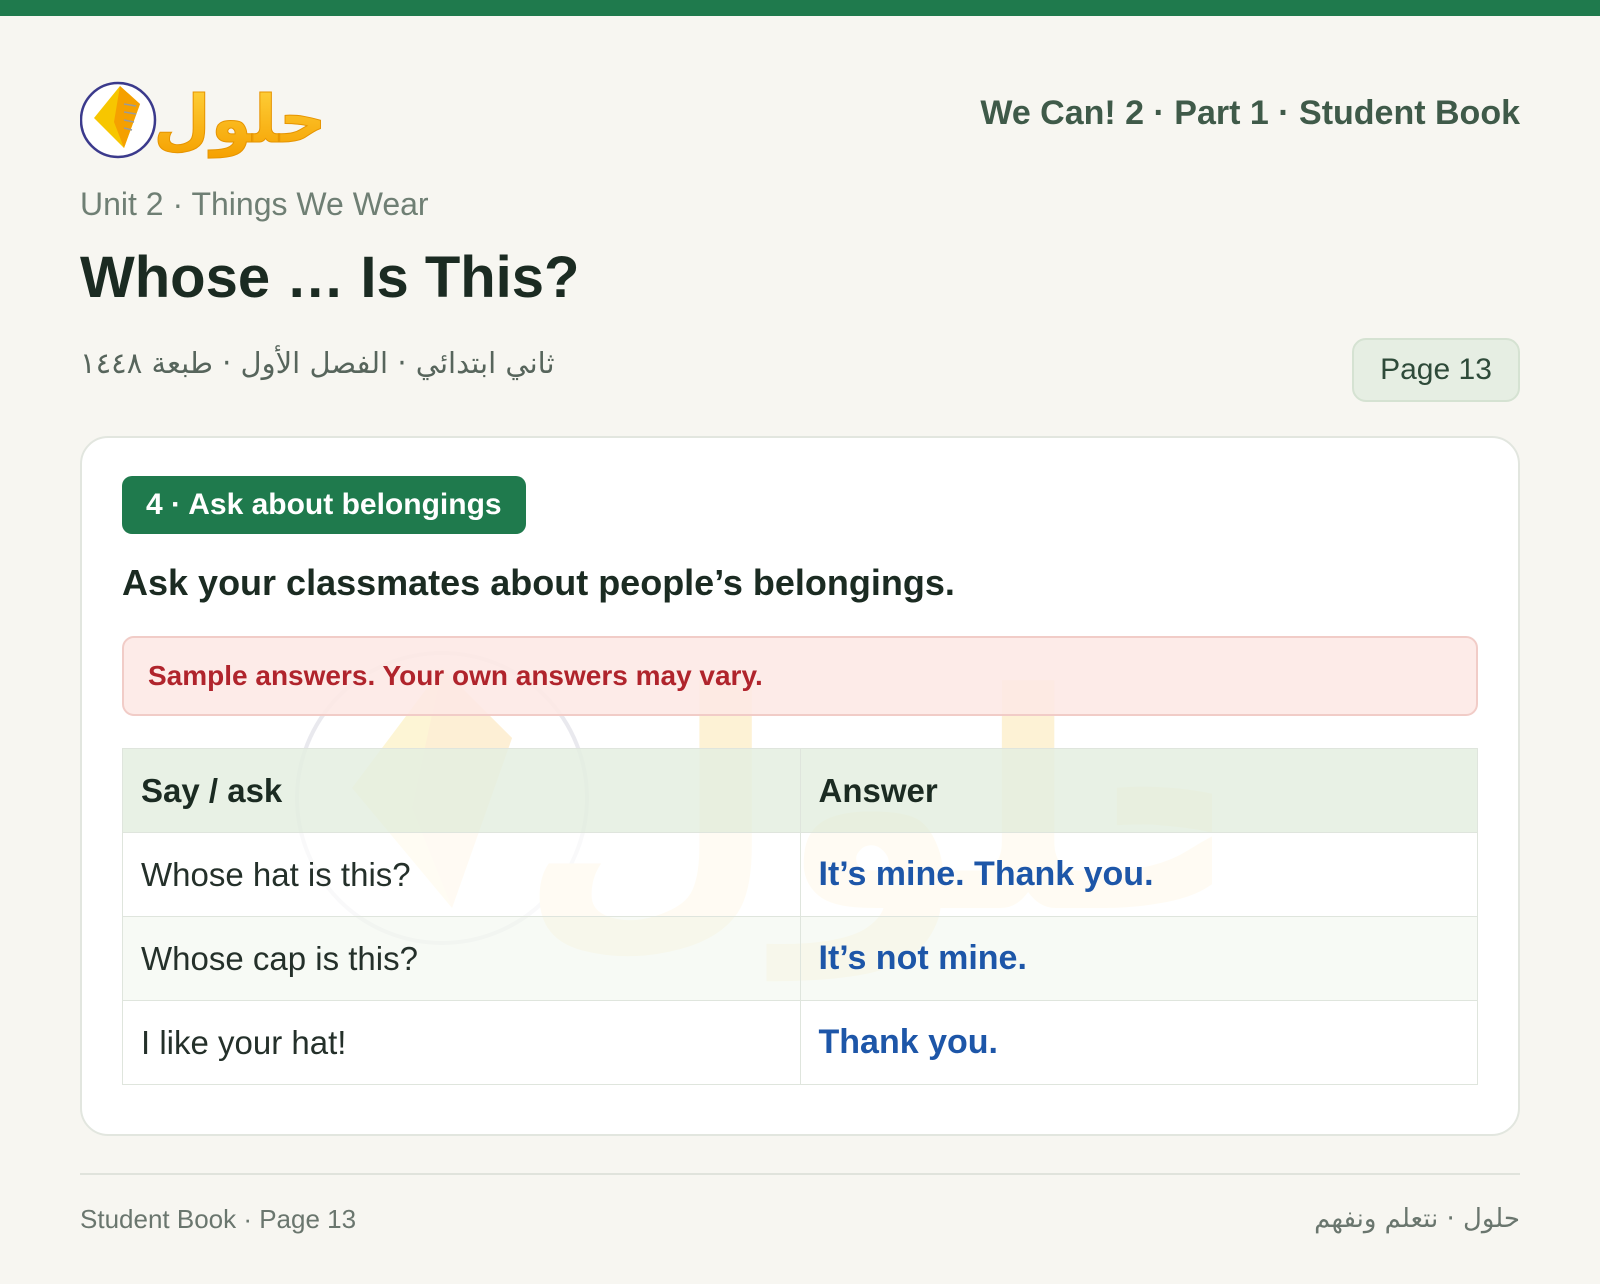 The height and width of the screenshot is (1284, 1600). Describe the element at coordinates (1138, 790) in the screenshot. I see `column-header-answer: Answer` at that location.